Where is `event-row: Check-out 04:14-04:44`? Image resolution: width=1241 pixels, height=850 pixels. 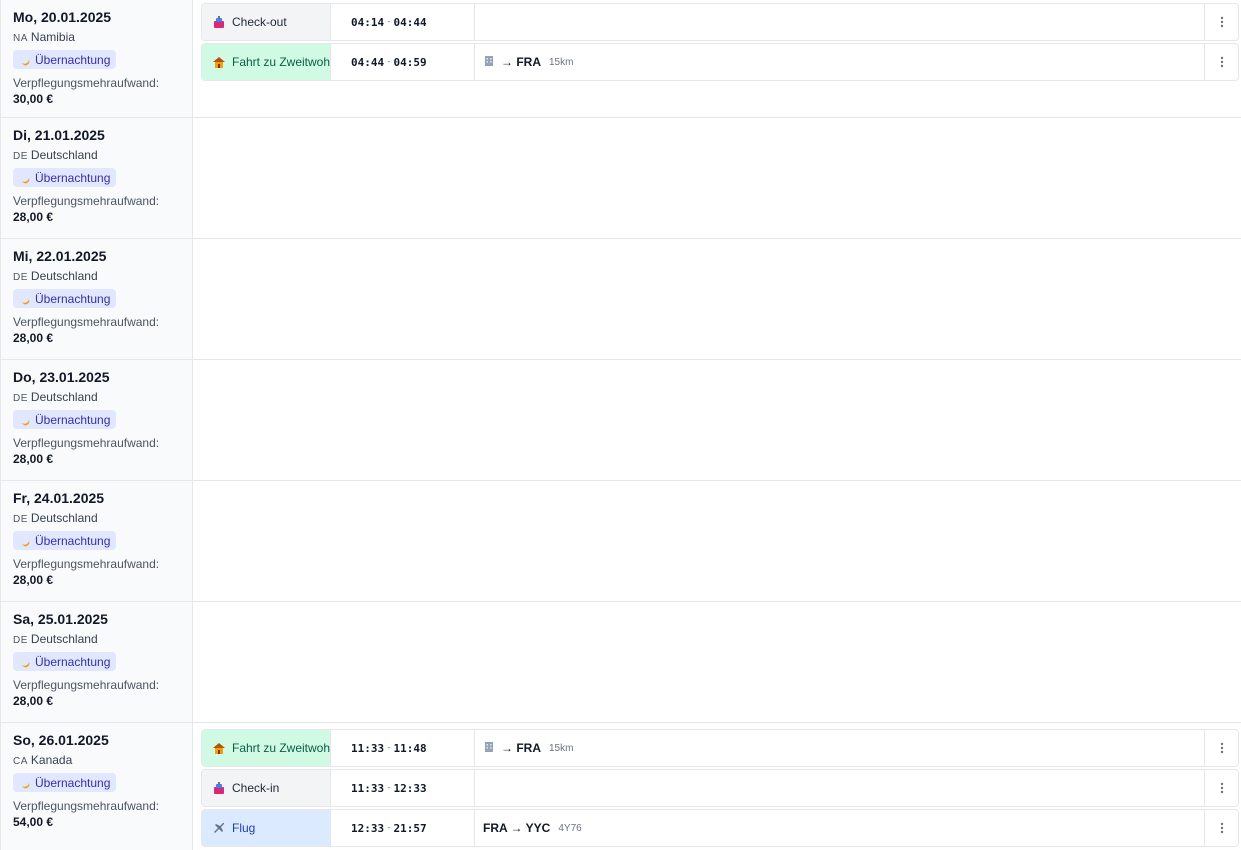 event-row: Check-out 04:14-04:44 is located at coordinates (720, 22).